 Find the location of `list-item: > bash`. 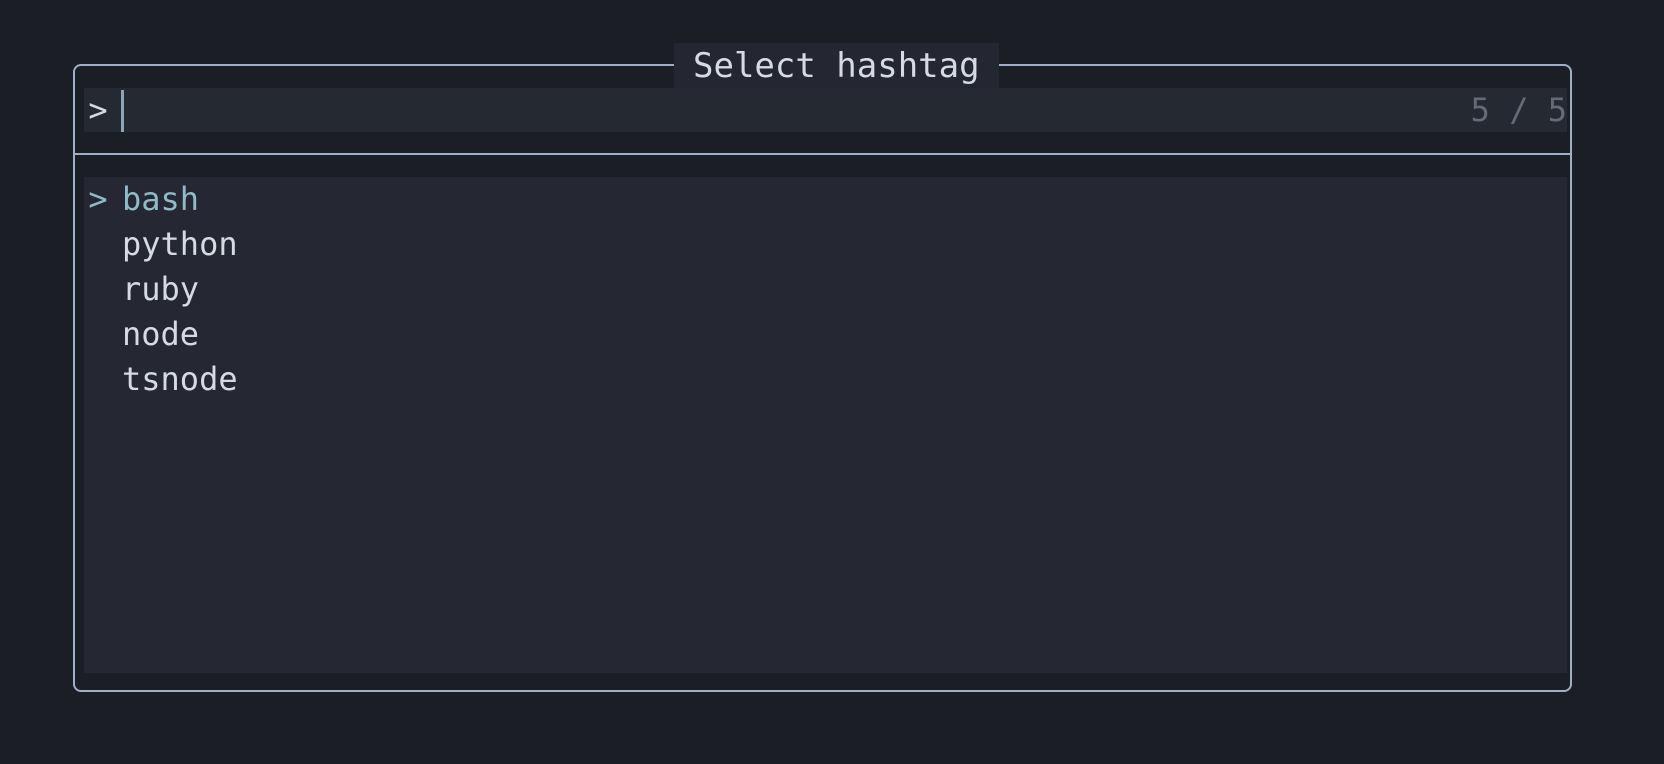

list-item: > bash is located at coordinates (825, 199).